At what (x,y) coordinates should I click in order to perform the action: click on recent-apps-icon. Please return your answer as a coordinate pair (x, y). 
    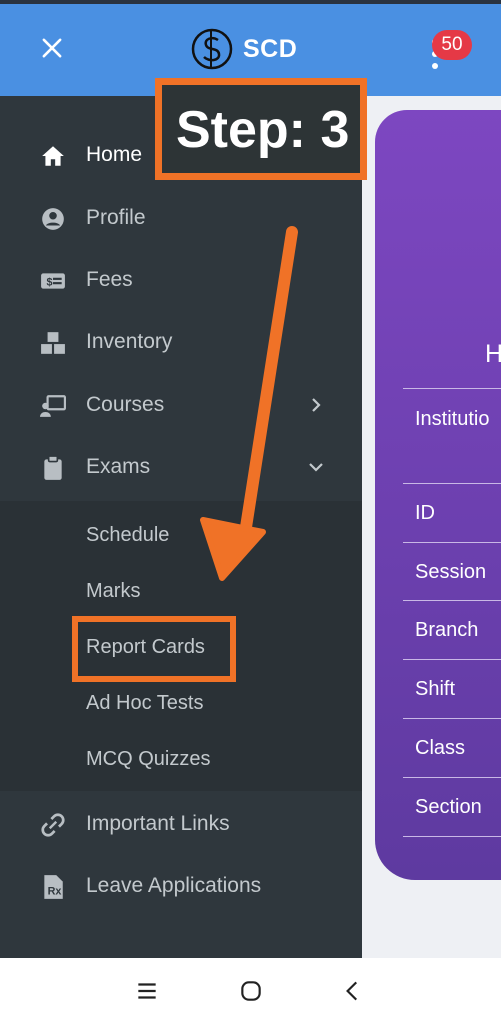
    Looking at the image, I should click on (147, 991).